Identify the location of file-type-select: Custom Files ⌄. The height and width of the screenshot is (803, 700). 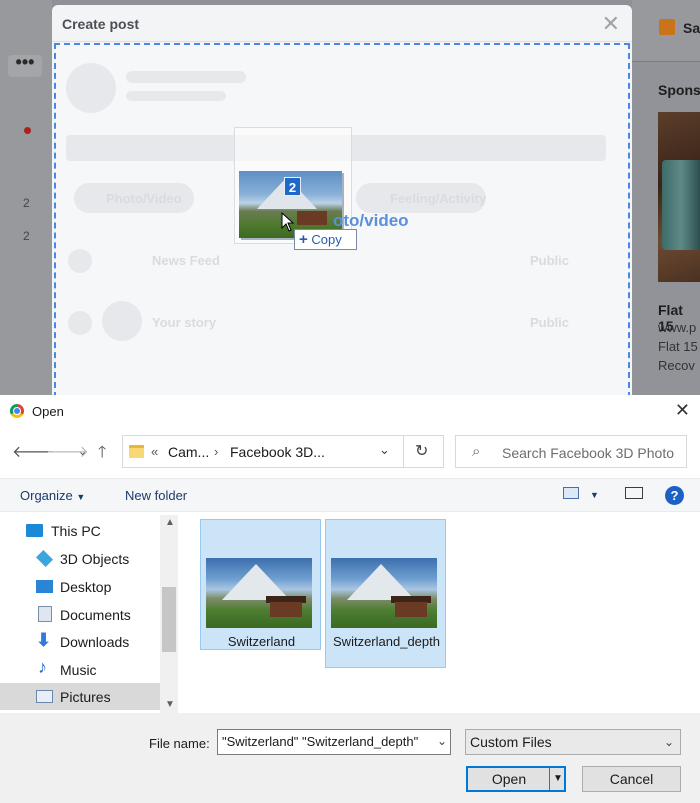
(573, 742).